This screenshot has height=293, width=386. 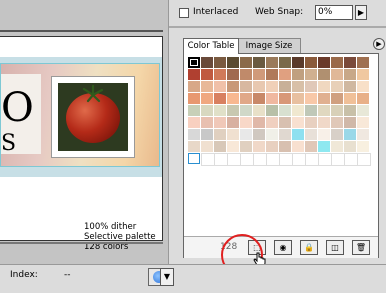 I want to click on delete-color-button: 🗑, so click(x=361, y=247).